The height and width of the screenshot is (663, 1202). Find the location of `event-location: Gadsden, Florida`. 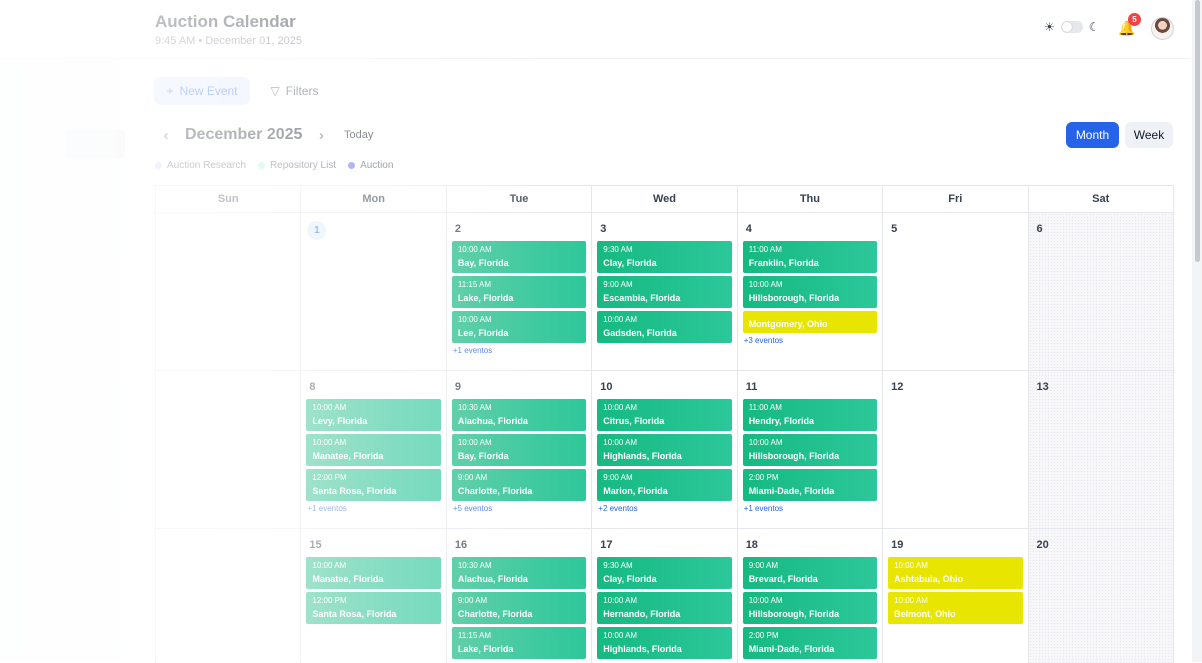

event-location: Gadsden, Florida is located at coordinates (640, 333).